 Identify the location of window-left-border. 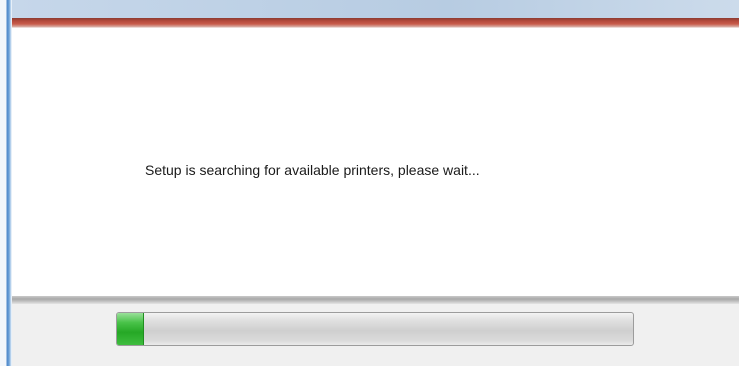
(6, 183).